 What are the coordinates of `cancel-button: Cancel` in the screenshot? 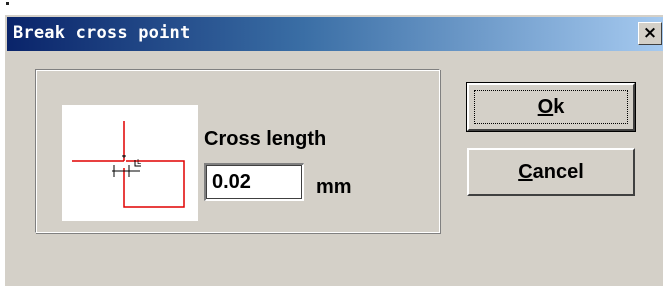 It's located at (551, 172).